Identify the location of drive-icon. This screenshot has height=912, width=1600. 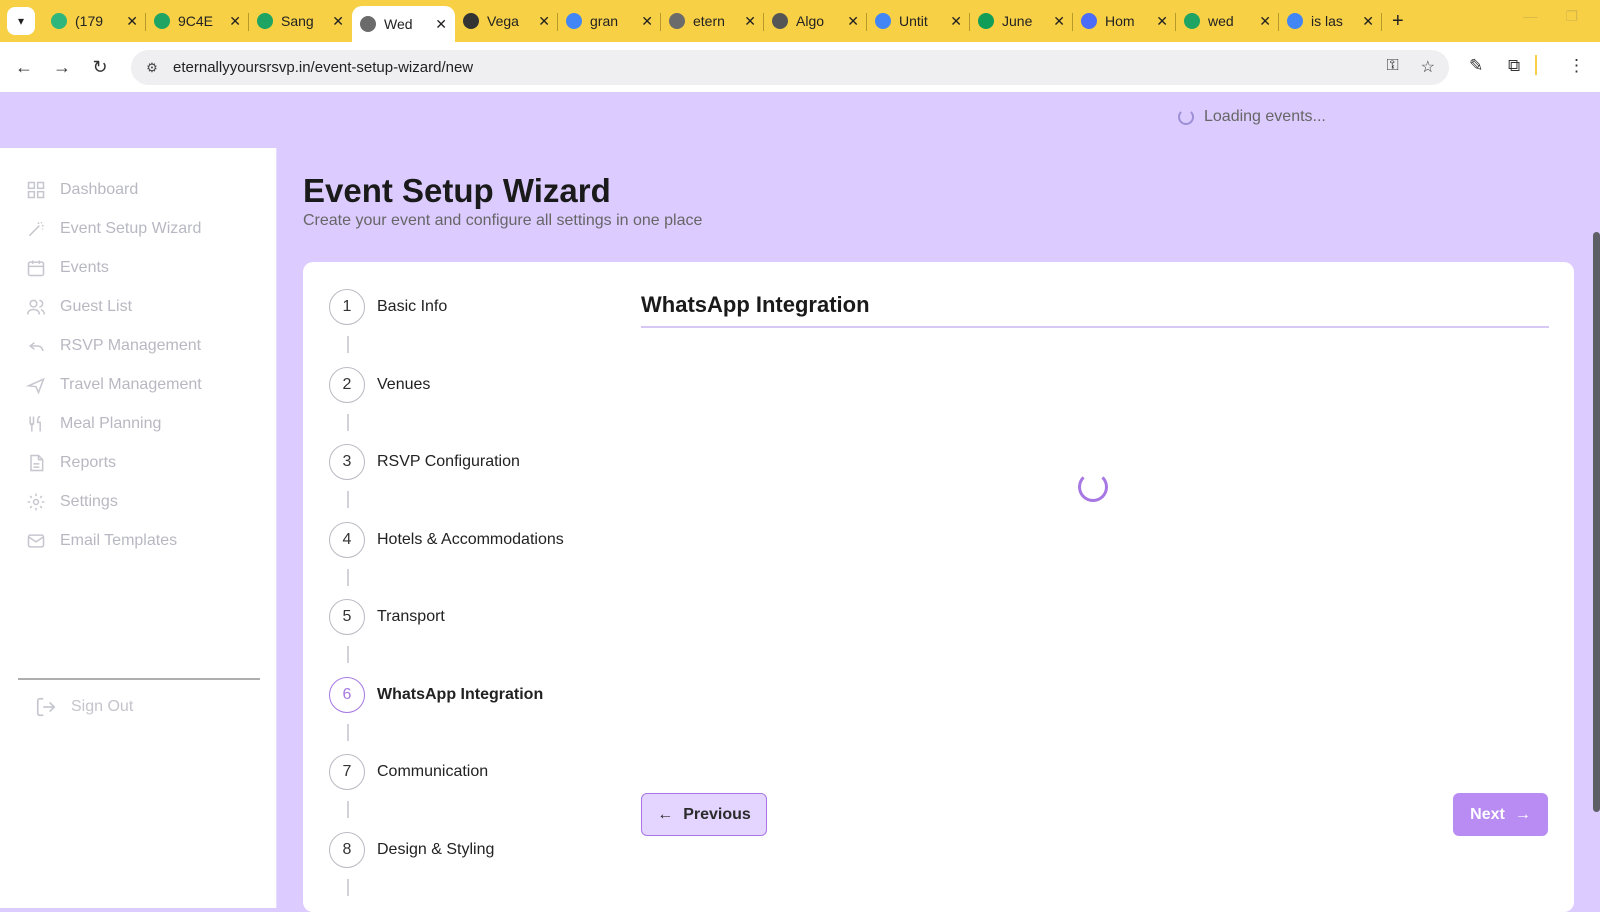
(265, 21).